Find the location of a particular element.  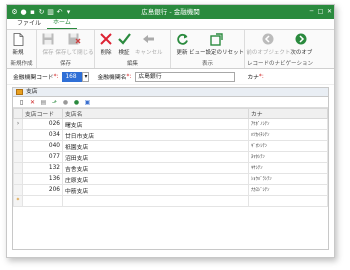

window-controls: ─ □ ✕ is located at coordinates (320, 12).